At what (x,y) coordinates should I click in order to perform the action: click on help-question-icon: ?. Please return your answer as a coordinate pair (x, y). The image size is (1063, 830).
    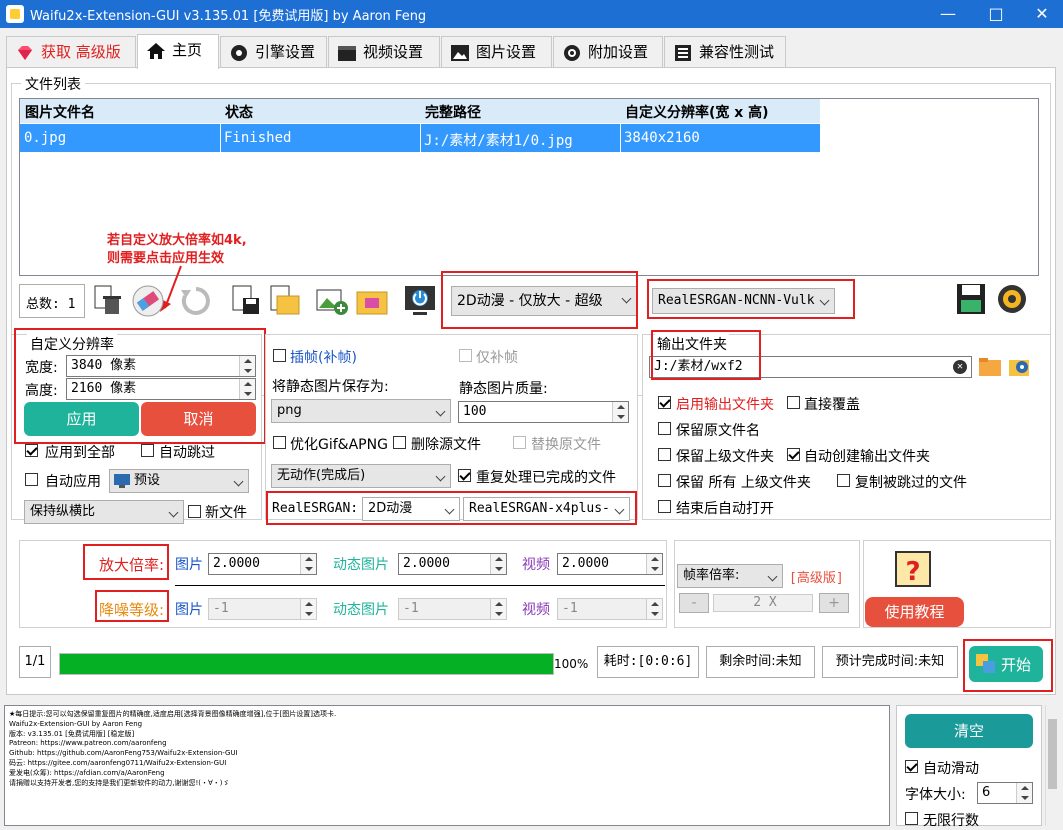
    Looking at the image, I should click on (914, 570).